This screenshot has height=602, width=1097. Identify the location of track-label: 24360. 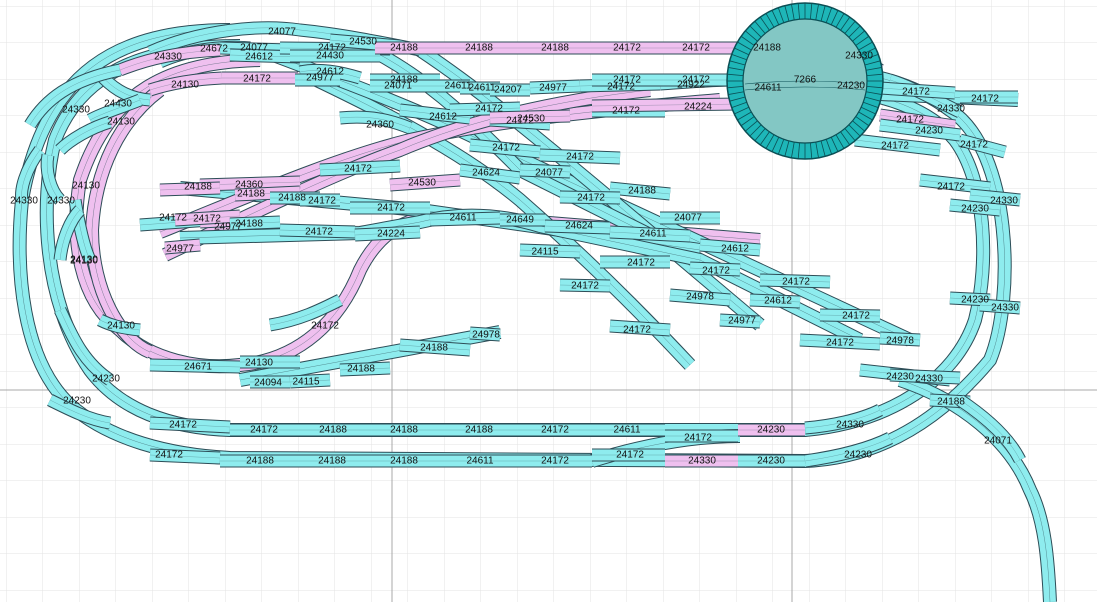
(380, 125).